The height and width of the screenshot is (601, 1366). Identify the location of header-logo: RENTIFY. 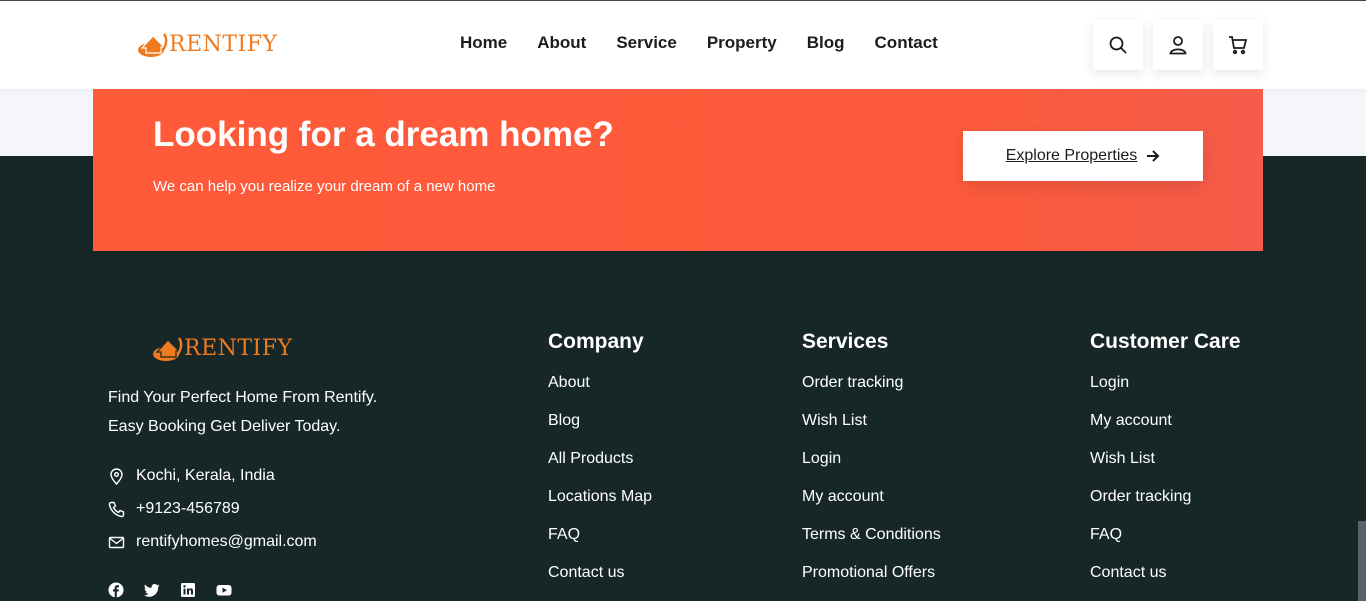
(207, 44).